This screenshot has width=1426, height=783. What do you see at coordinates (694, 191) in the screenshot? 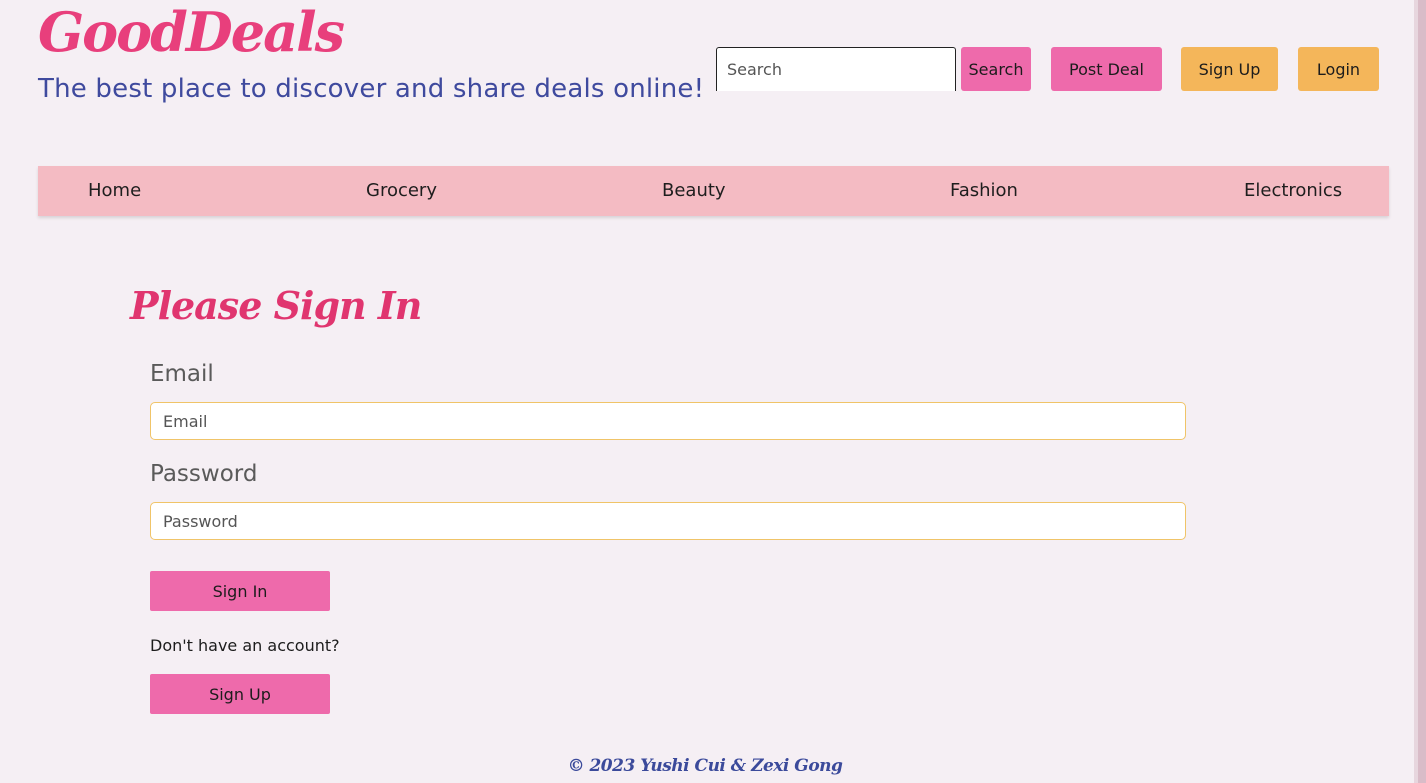
I see `nav-item-beauty: Beauty` at bounding box center [694, 191].